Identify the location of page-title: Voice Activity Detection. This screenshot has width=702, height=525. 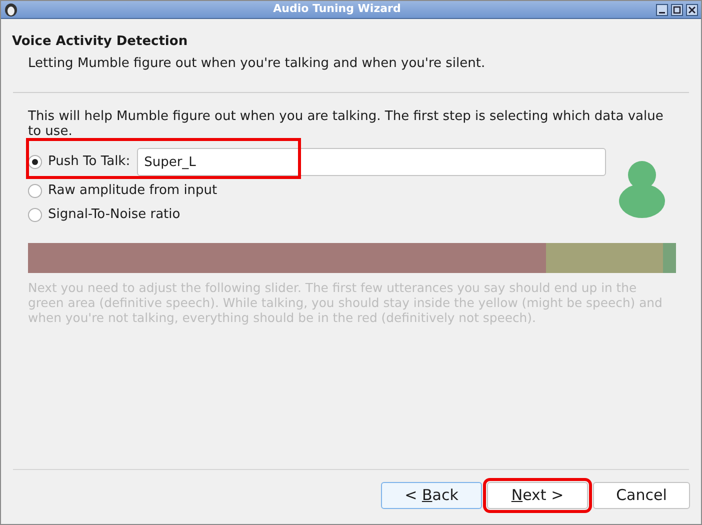
(100, 42).